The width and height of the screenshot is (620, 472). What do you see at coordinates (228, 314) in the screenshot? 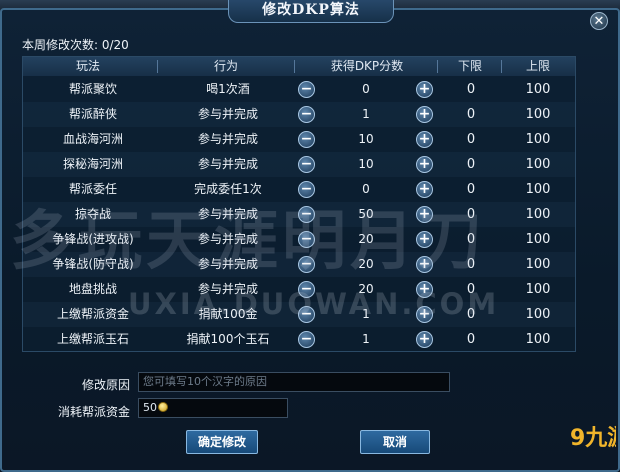
I see `row-action: 捐献100金` at bounding box center [228, 314].